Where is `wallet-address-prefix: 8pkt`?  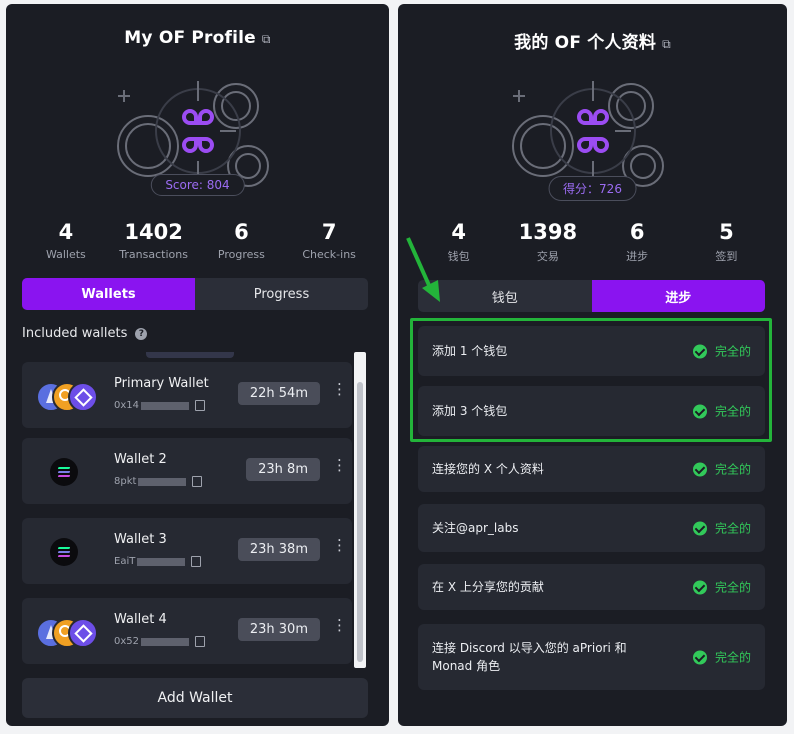
wallet-address-prefix: 8pkt is located at coordinates (125, 481).